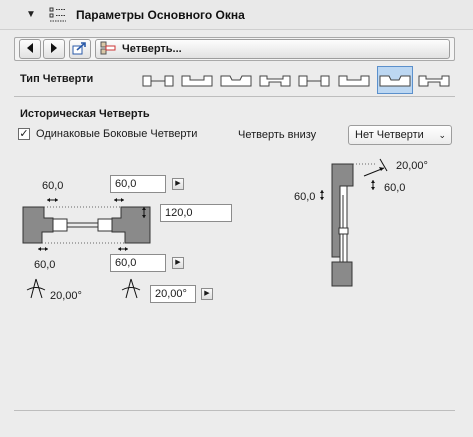 The image size is (473, 437). I want to click on plan-view-diagram, so click(86, 248).